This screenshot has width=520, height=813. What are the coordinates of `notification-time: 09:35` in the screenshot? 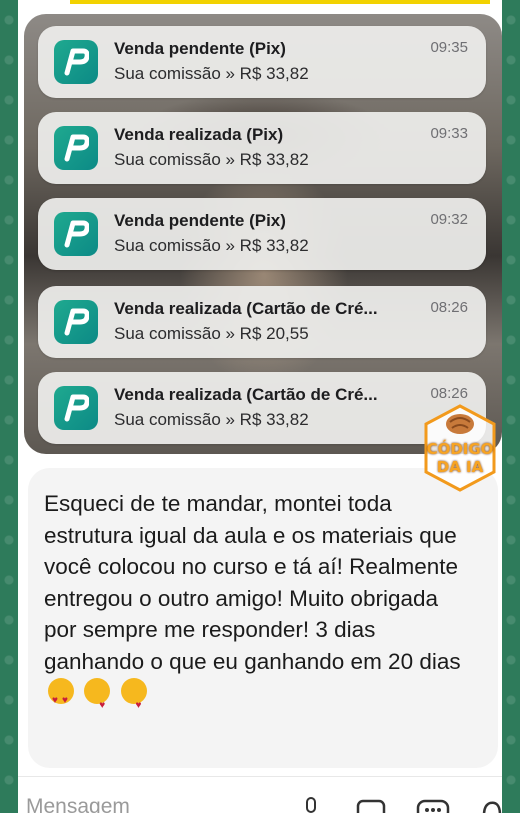 It's located at (449, 47).